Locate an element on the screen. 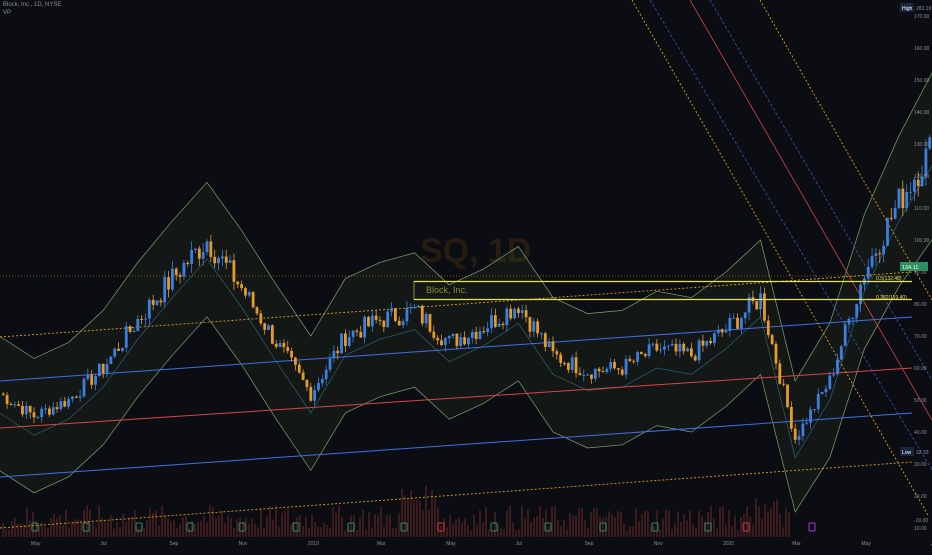  price-tick-label: 110.00 is located at coordinates (921, 209).